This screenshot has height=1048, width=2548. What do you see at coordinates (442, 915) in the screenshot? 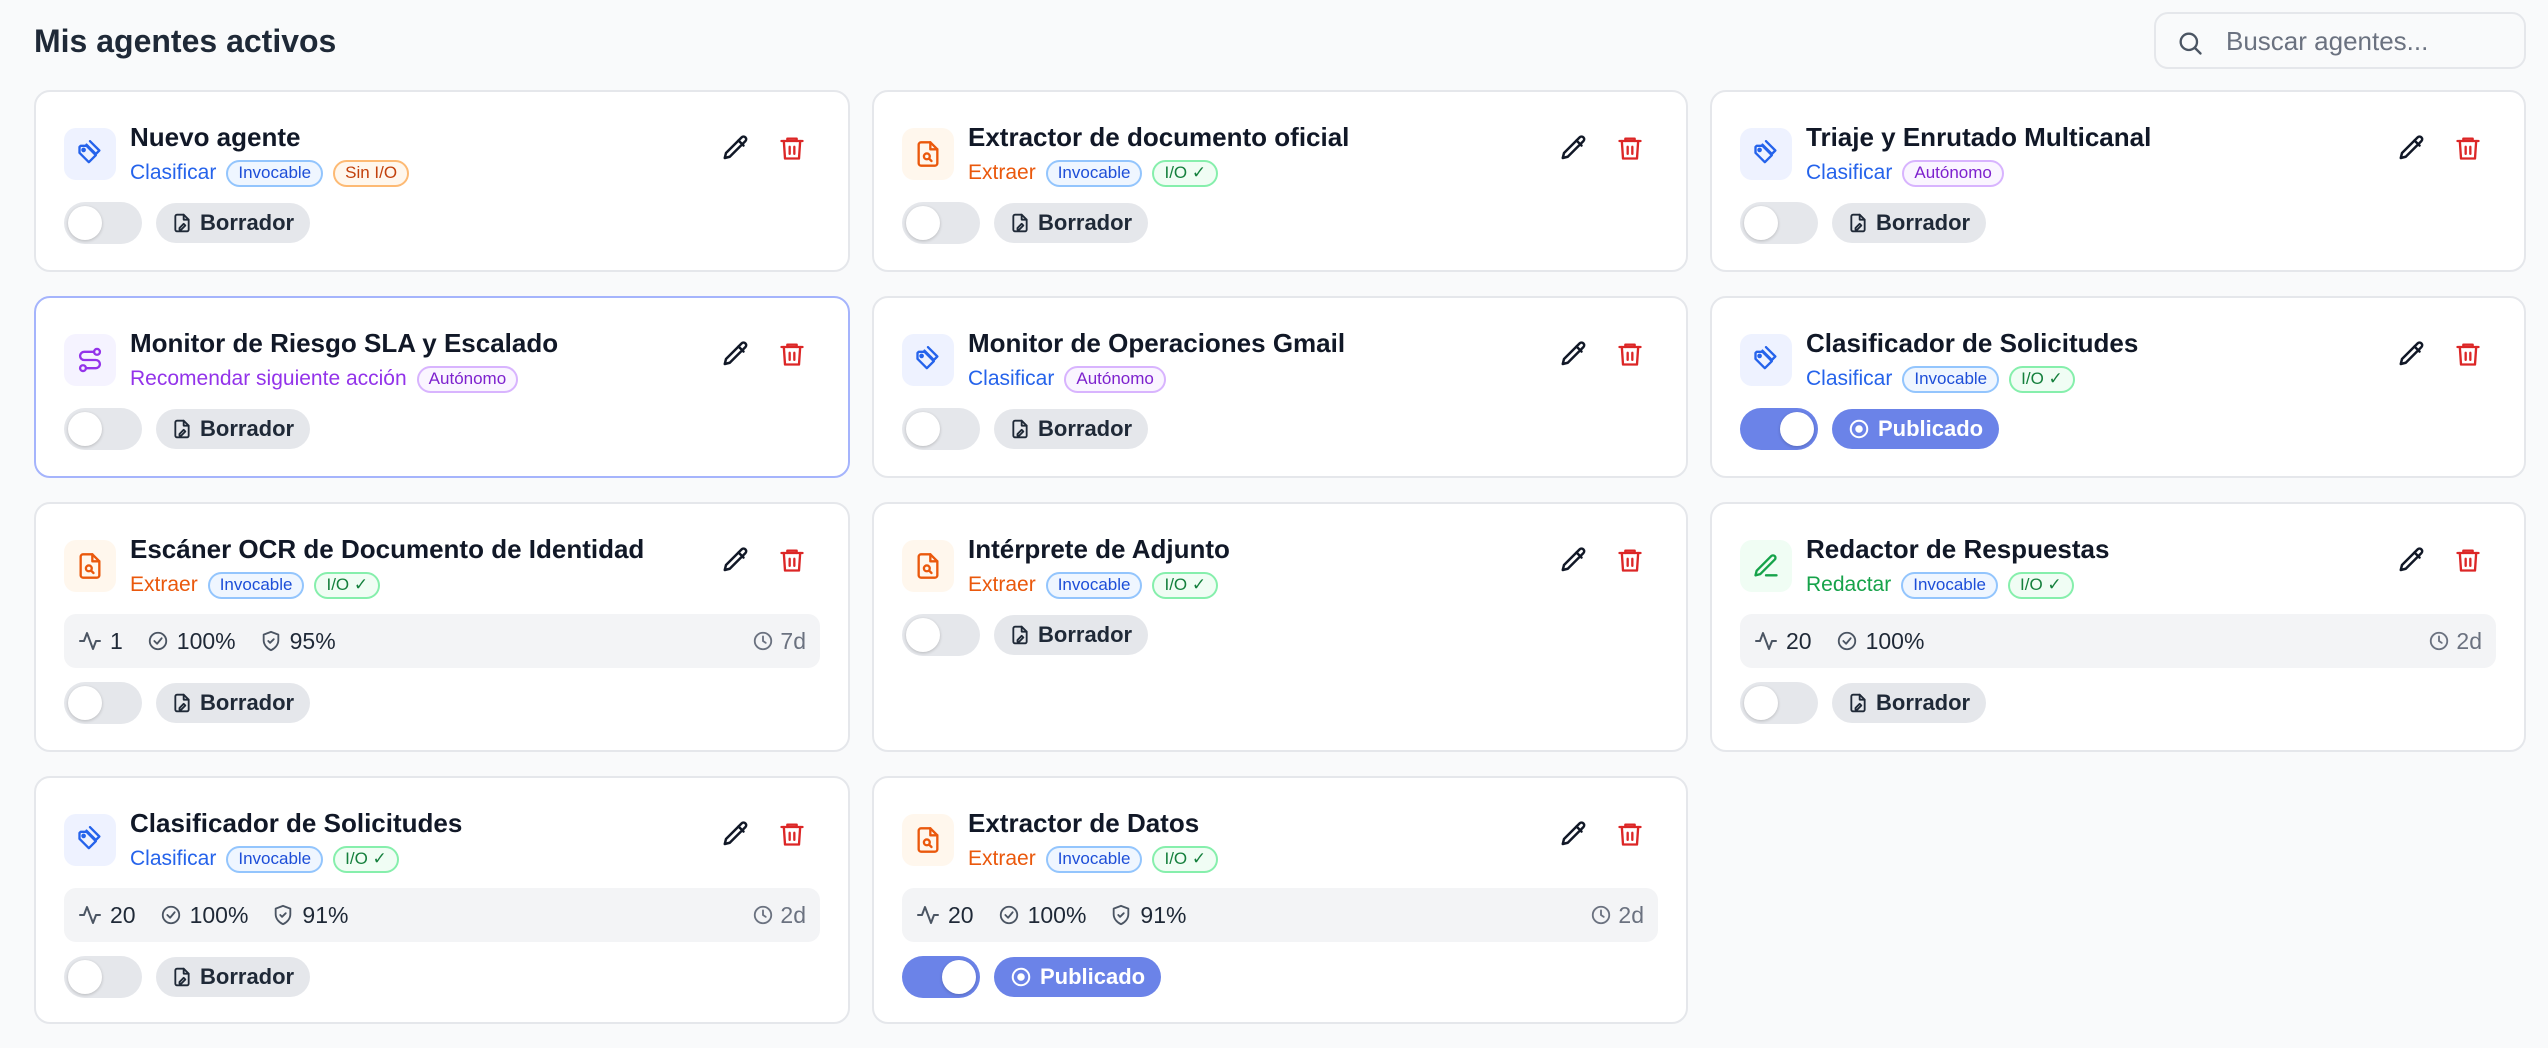
I see `stats-bar: 20 100% 91% 2d` at bounding box center [442, 915].